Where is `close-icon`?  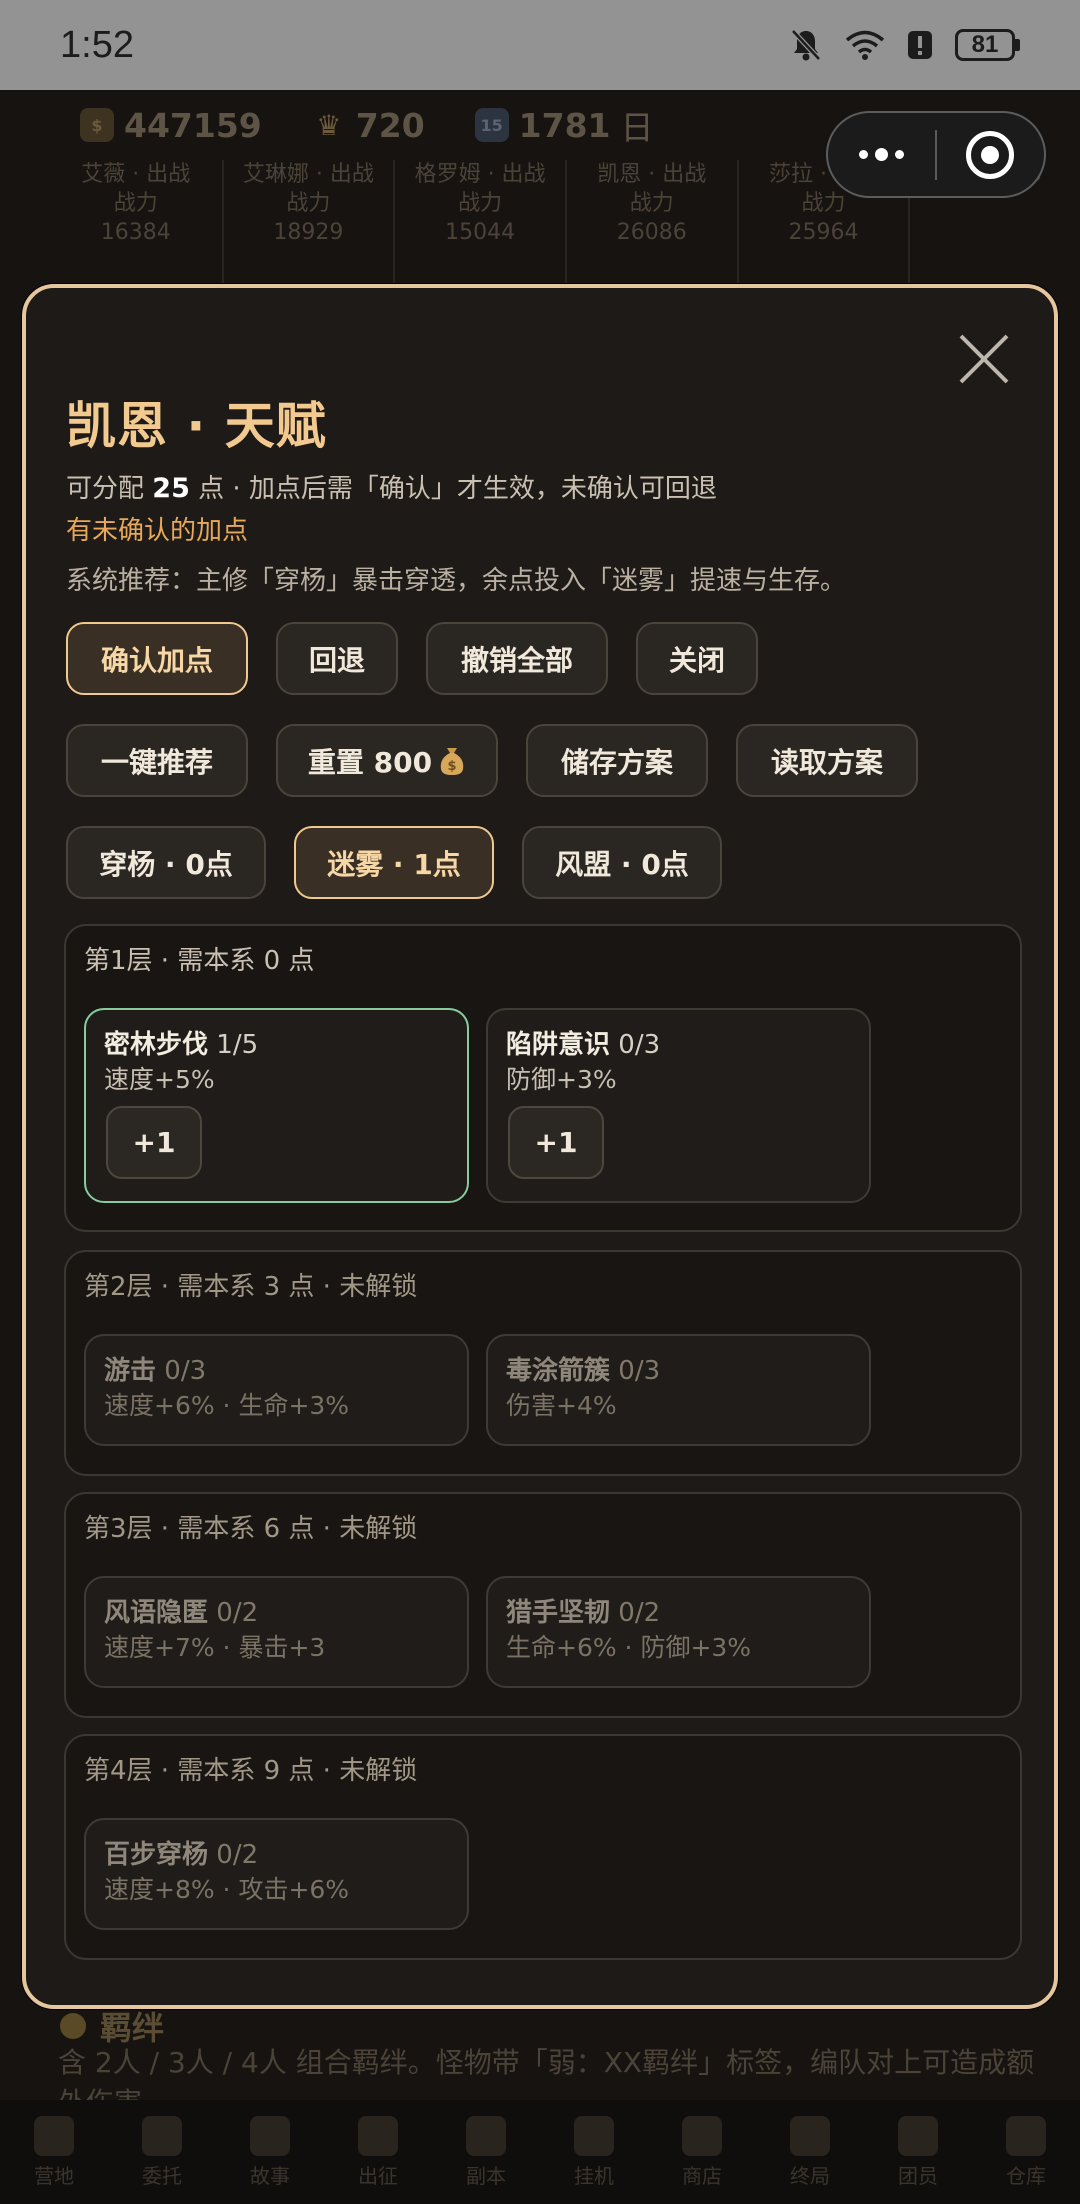 close-icon is located at coordinates (984, 359).